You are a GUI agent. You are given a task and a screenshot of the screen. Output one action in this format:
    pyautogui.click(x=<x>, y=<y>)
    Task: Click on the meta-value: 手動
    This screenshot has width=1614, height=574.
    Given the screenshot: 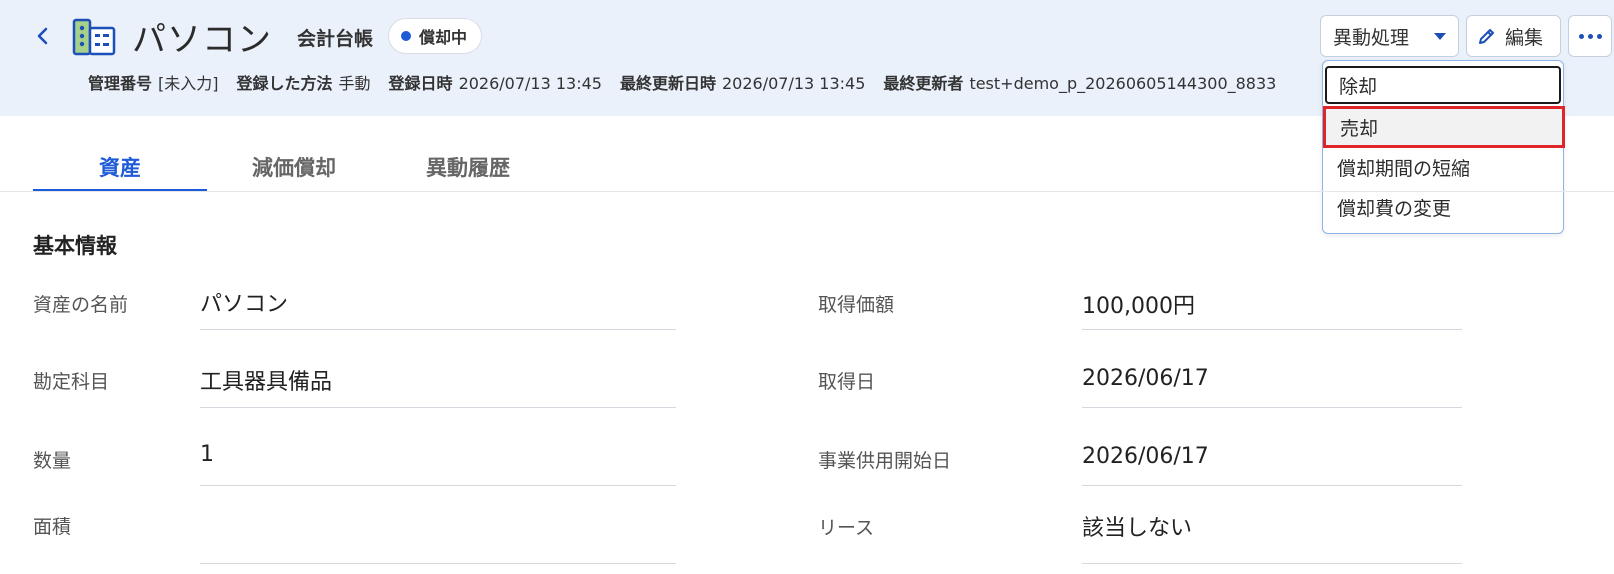 What is the action you would take?
    pyautogui.click(x=354, y=83)
    